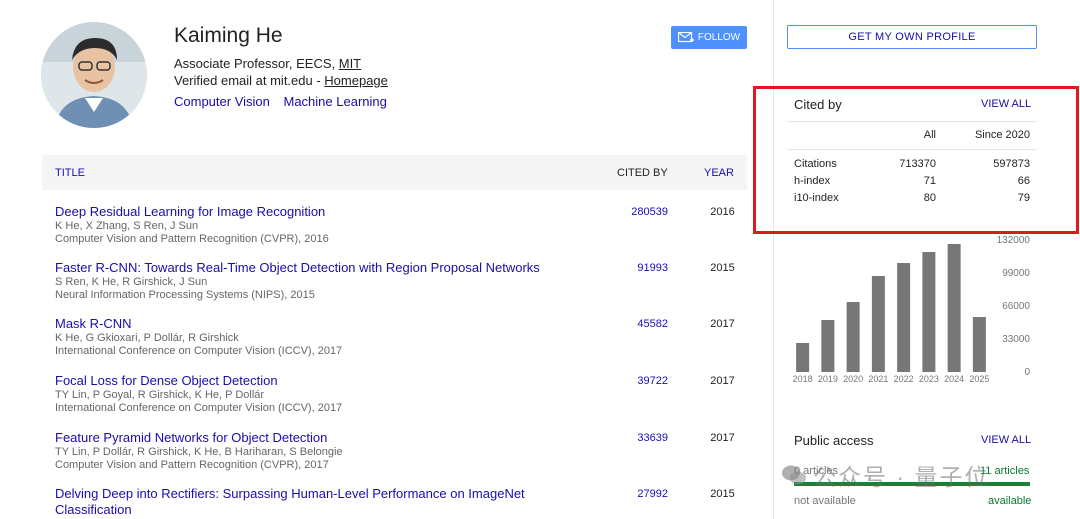  I want to click on research-interests: Computer Vision Machine Learning, so click(285, 101).